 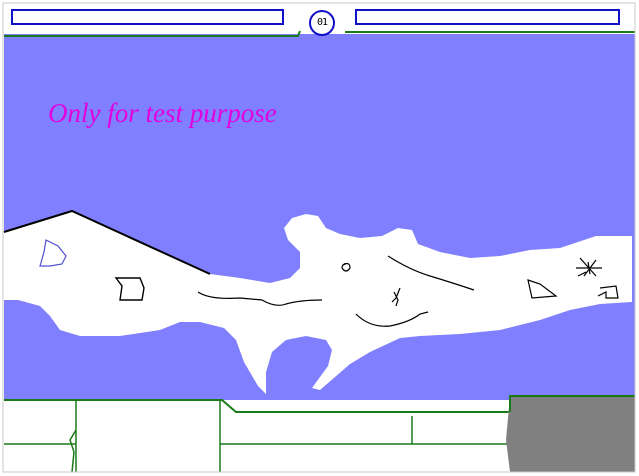 What do you see at coordinates (162, 113) in the screenshot?
I see `watermark-text: Only for test purpose` at bounding box center [162, 113].